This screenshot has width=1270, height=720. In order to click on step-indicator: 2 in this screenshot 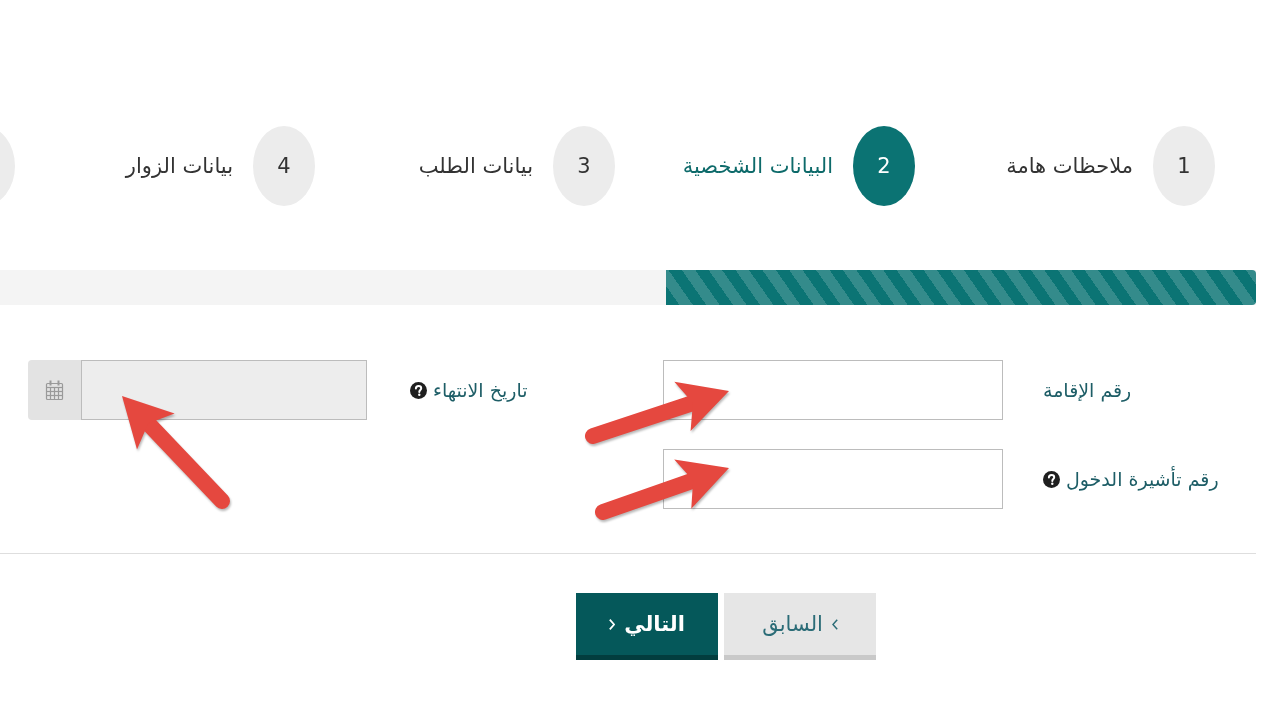, I will do `click(884, 166)`.